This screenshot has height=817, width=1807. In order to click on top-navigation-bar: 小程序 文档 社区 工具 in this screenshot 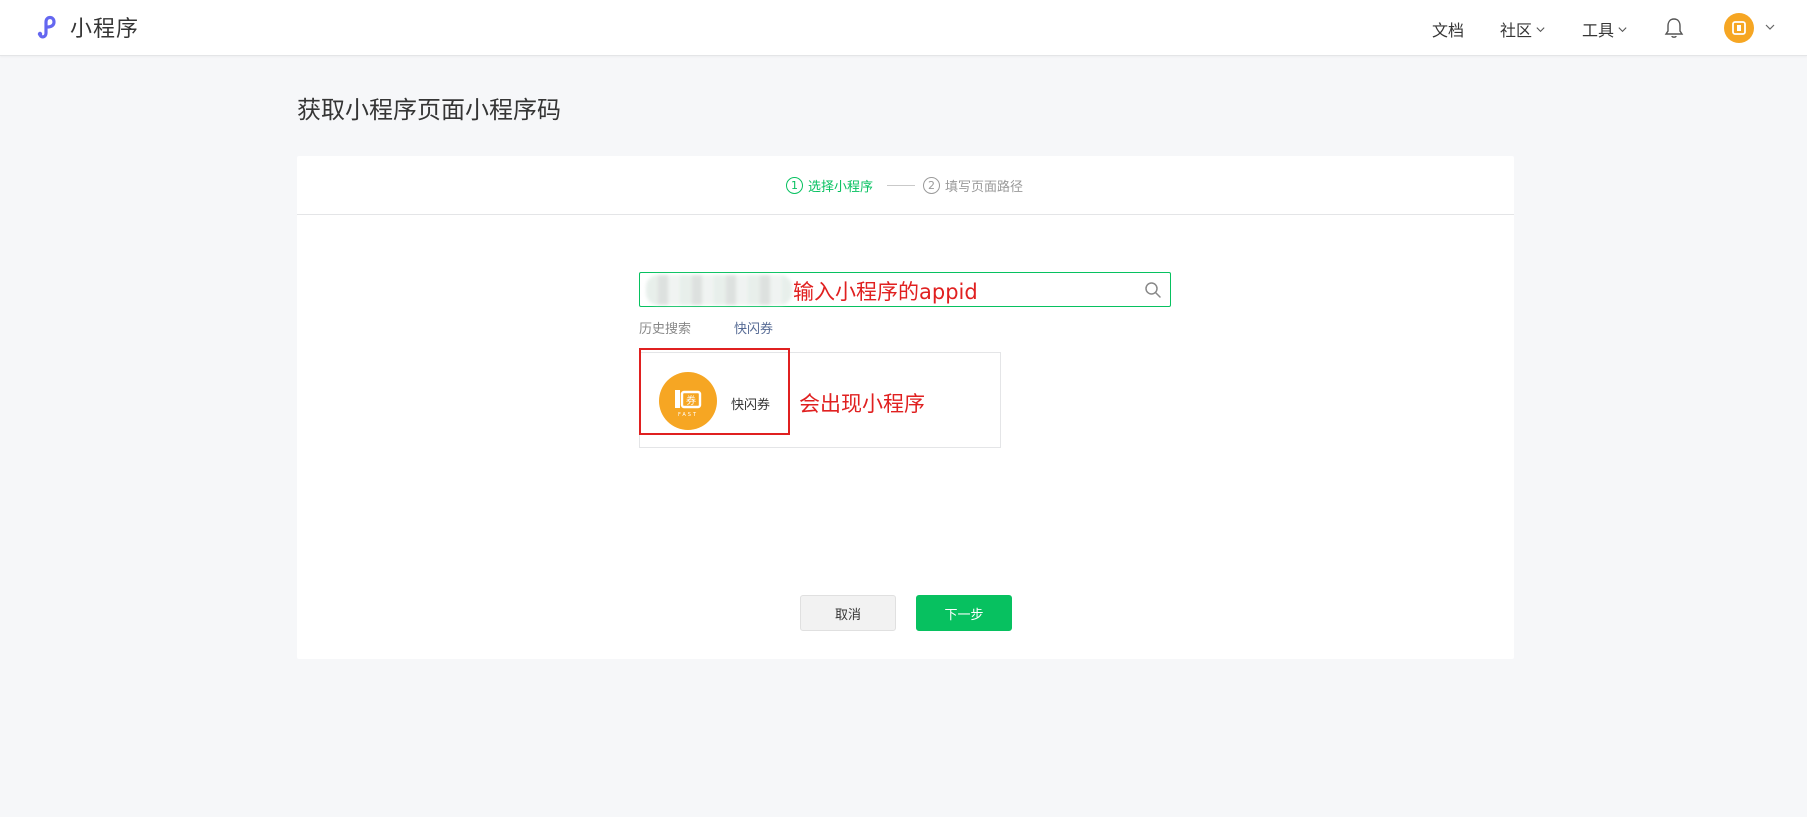, I will do `click(903, 28)`.